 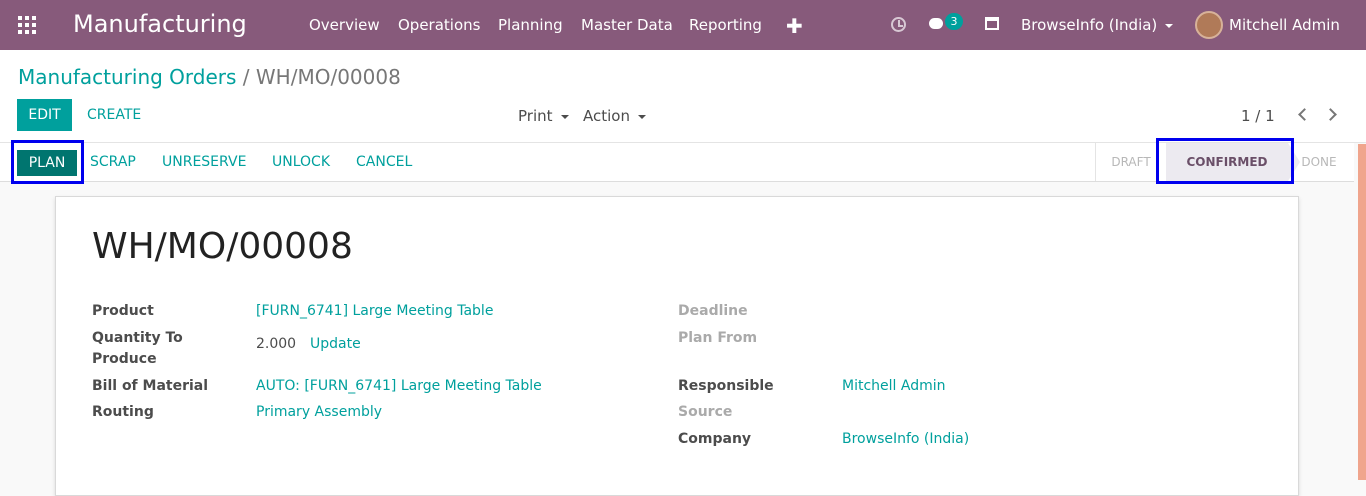 I want to click on breadcrumb-manufacturing-orders: Manufacturing Orders, so click(x=127, y=77).